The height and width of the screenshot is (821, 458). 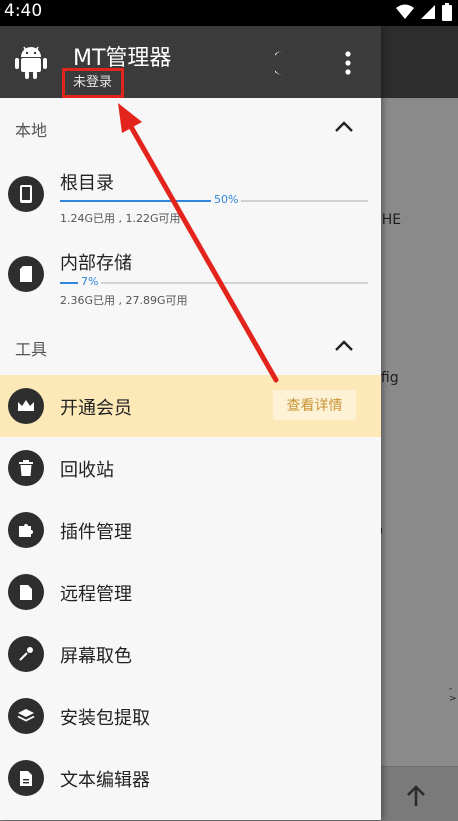 I want to click on menu-item-label: 远程管理, so click(x=96, y=594).